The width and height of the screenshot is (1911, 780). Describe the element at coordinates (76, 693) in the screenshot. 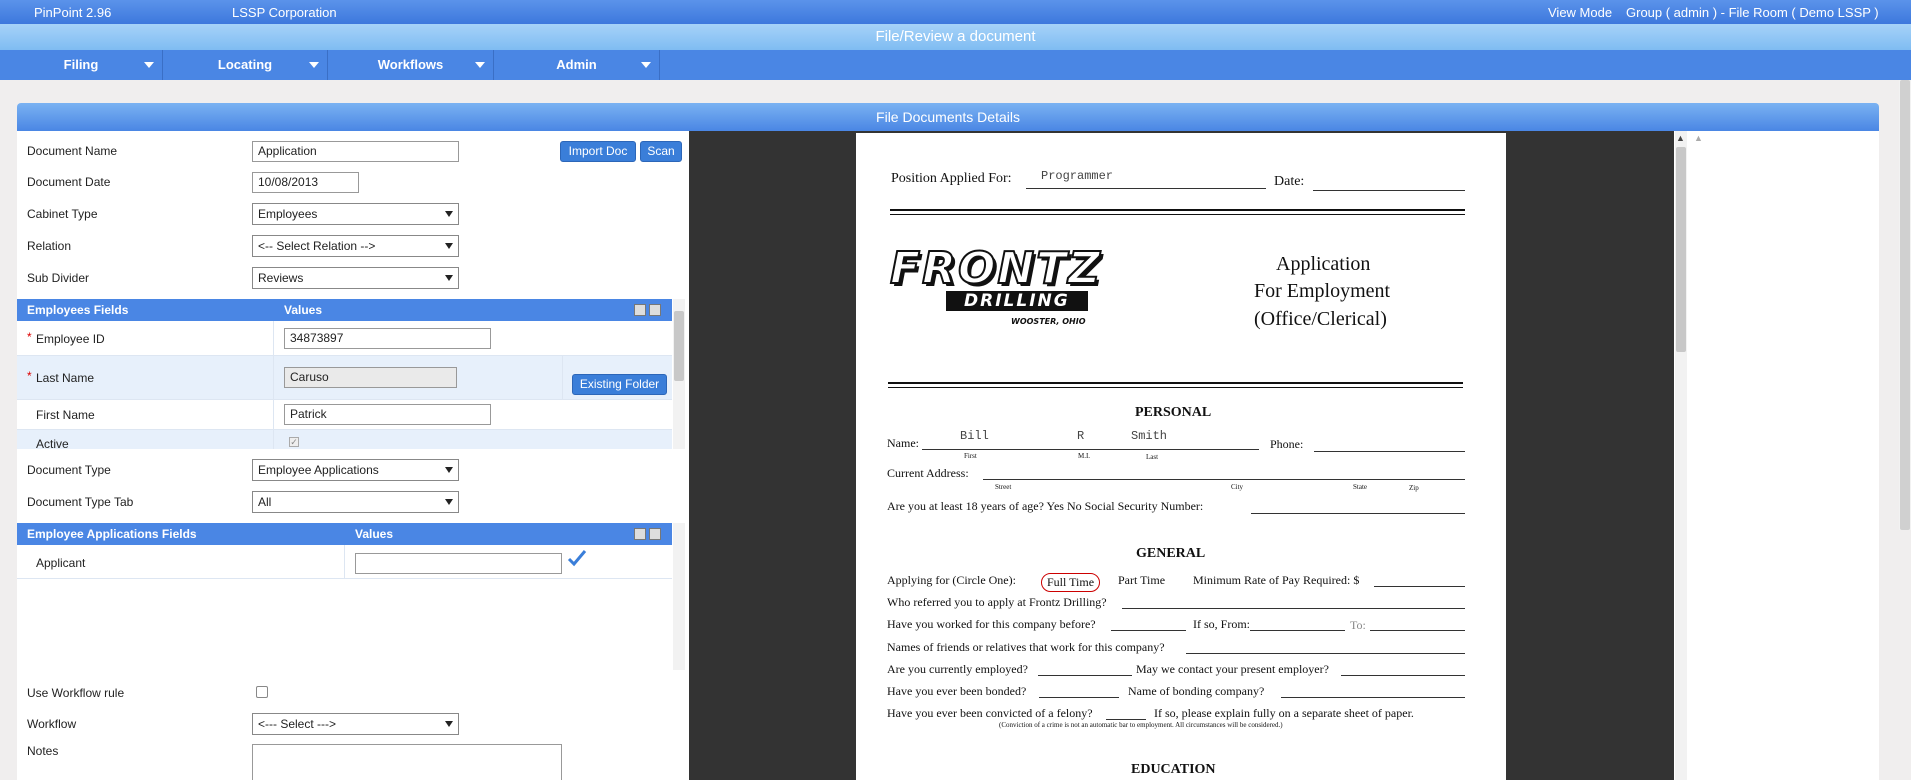

I see `use-workflow-label: Use Workflow rule` at that location.